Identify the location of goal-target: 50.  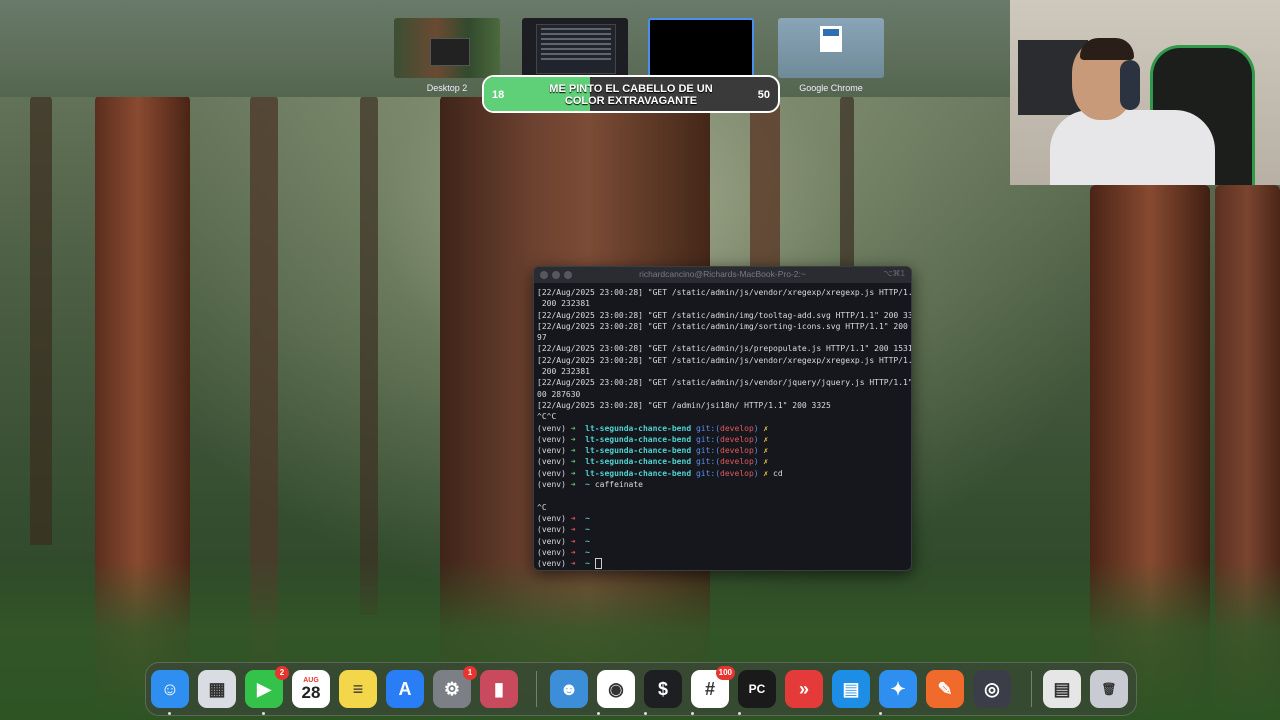
(763, 95).